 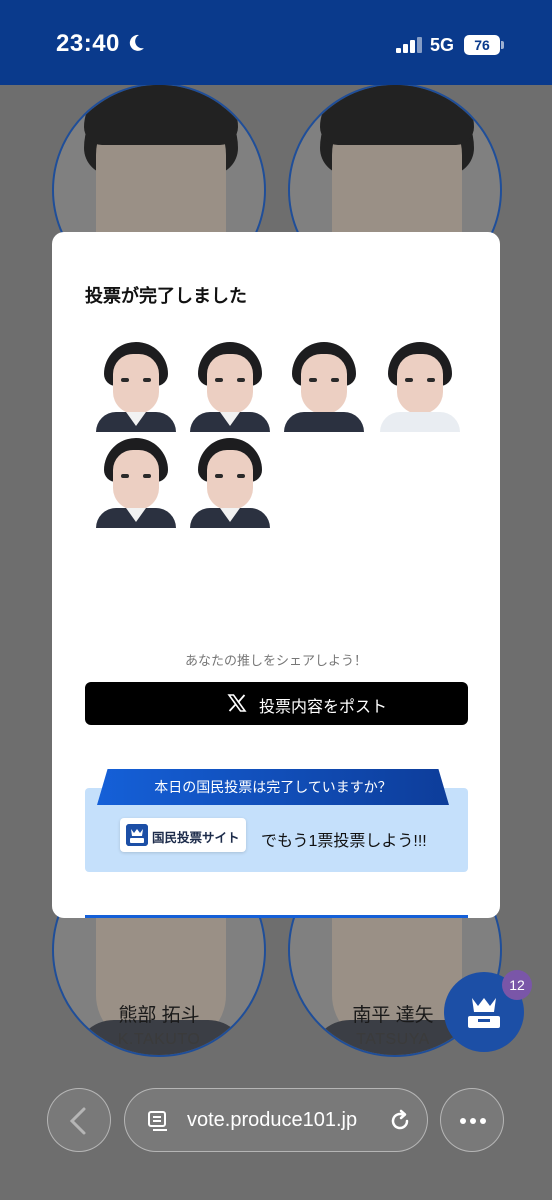 I want to click on more-options-button, so click(x=472, y=1120).